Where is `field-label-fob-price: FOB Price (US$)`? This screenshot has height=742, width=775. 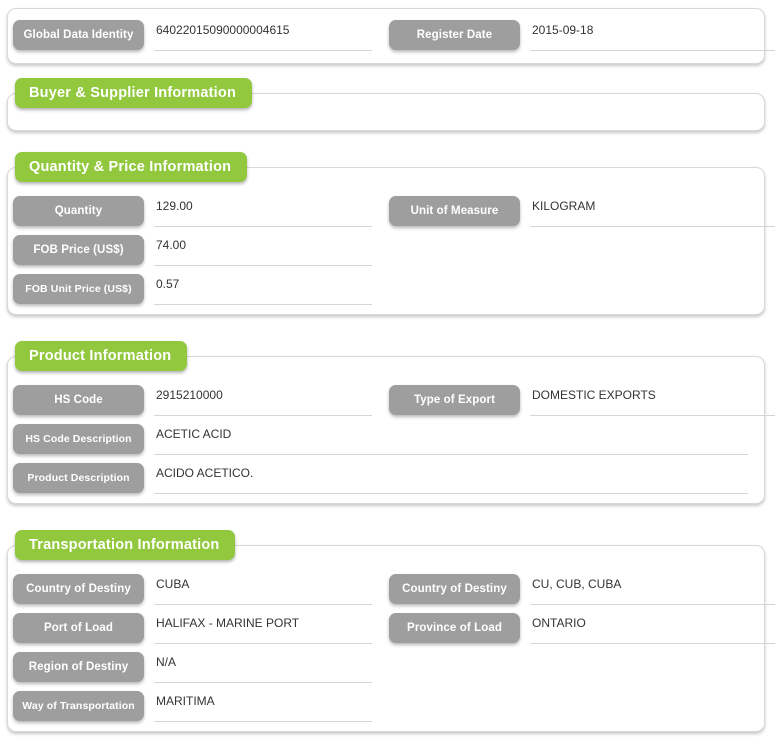
field-label-fob-price: FOB Price (US$) is located at coordinates (78, 250).